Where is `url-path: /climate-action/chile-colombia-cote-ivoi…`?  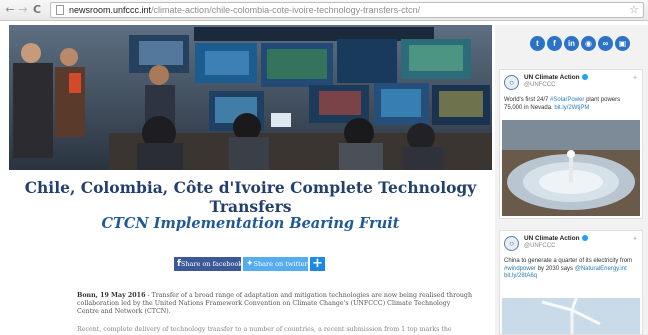 url-path: /climate-action/chile-colombia-cote-ivoi… is located at coordinates (286, 10).